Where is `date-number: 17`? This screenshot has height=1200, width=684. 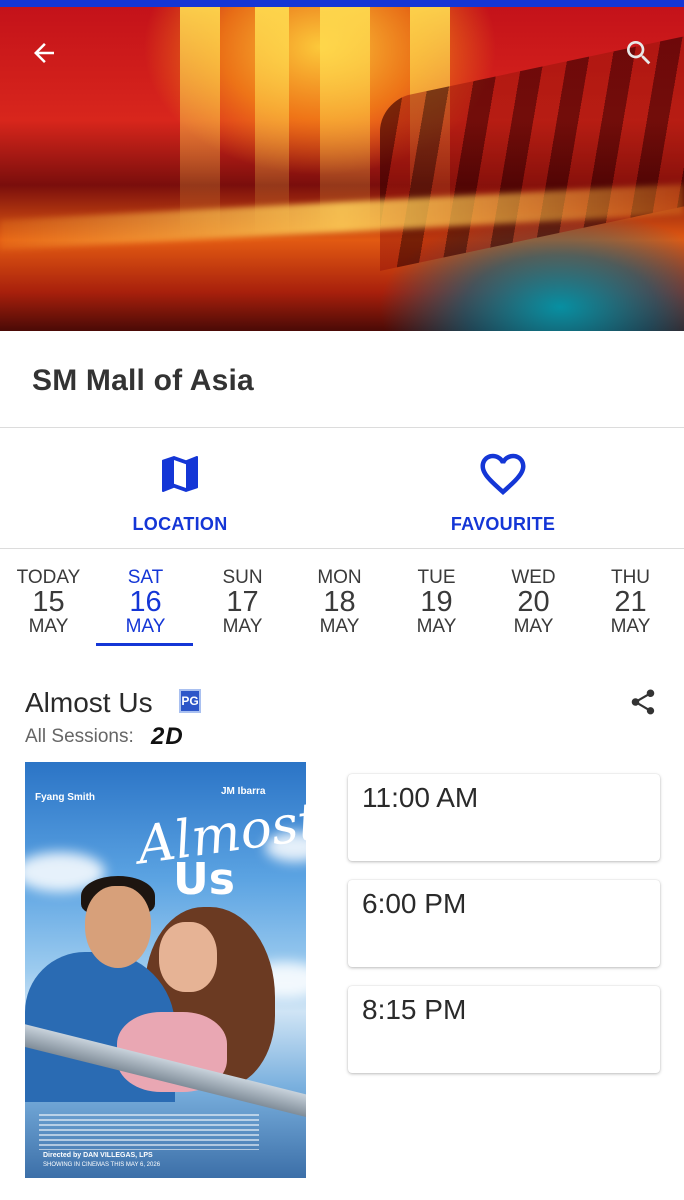
date-number: 17 is located at coordinates (242, 602).